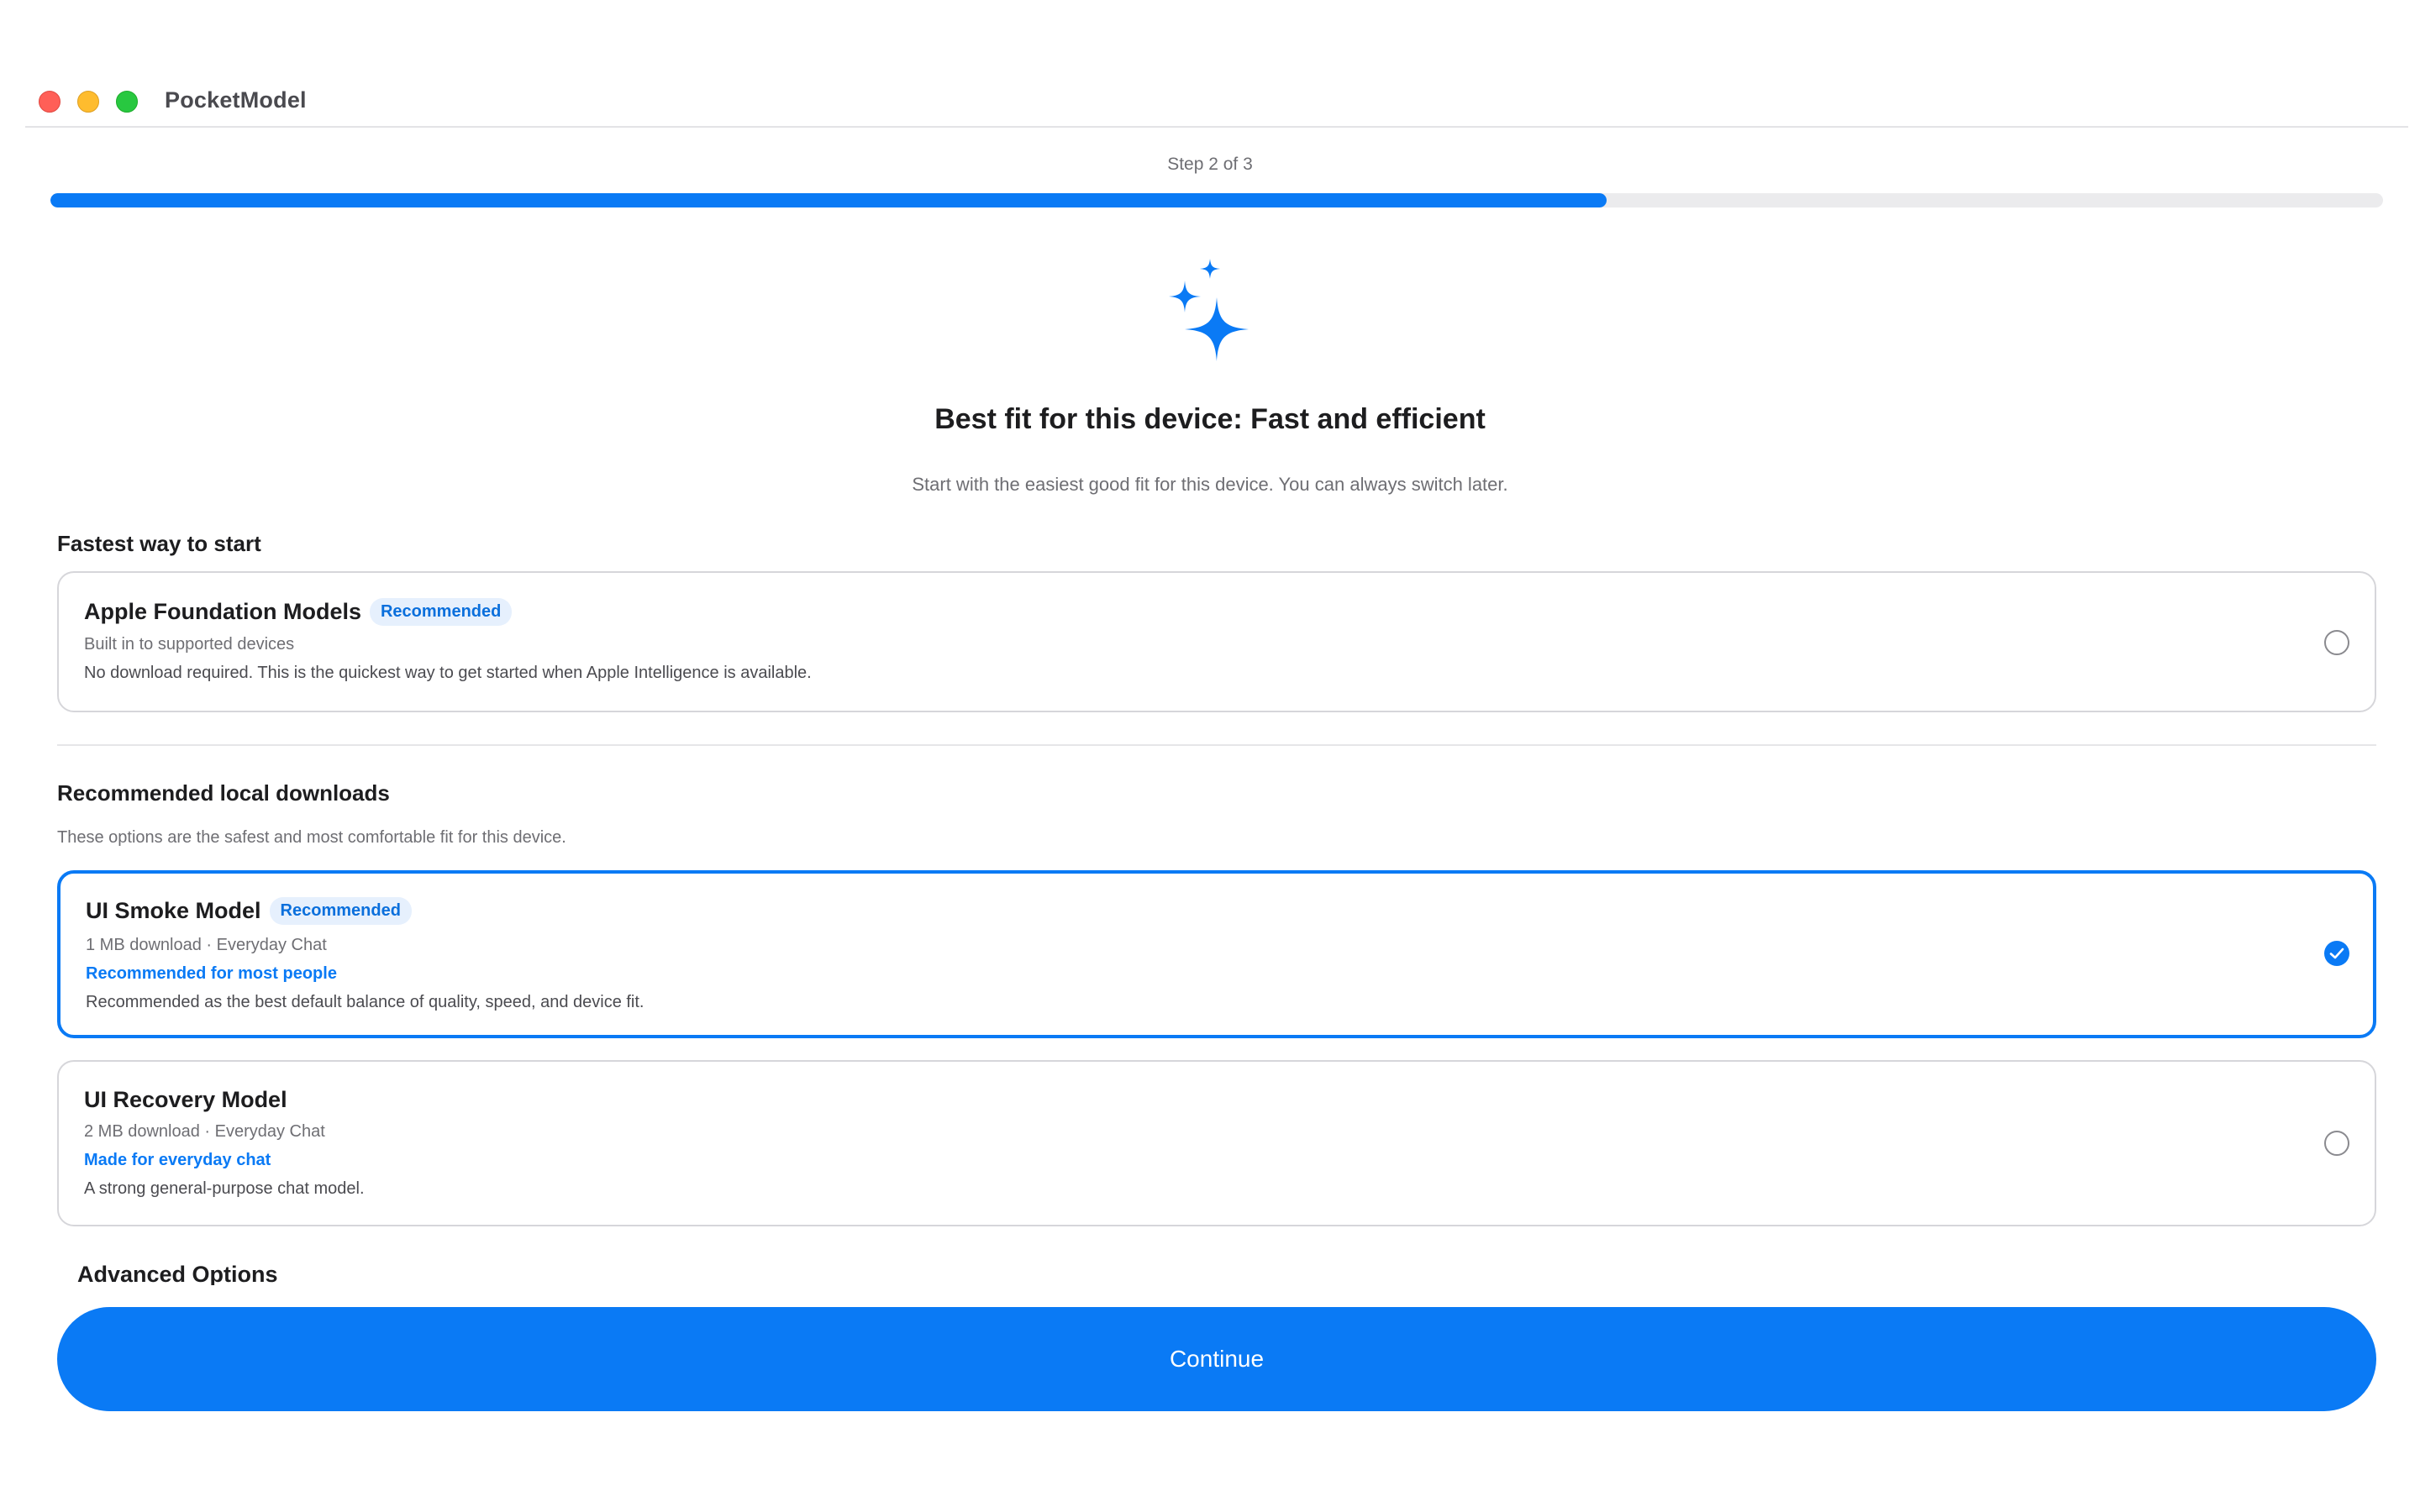  I want to click on step-indicator: Step 2 of 3, so click(1210, 164).